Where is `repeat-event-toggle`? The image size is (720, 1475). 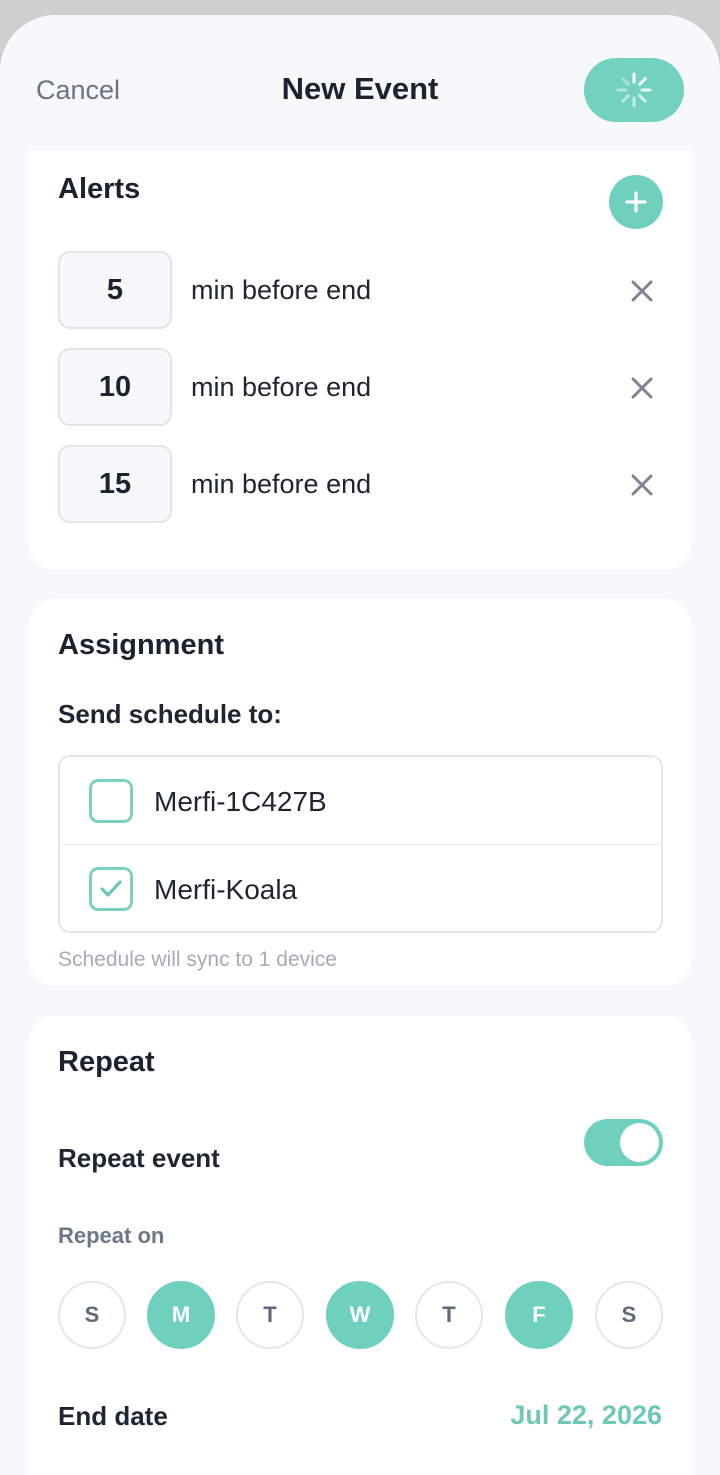 repeat-event-toggle is located at coordinates (623, 1142).